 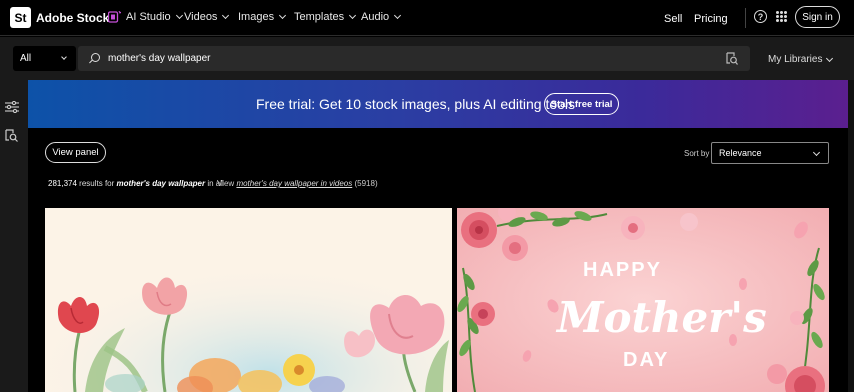 What do you see at coordinates (26, 58) in the screenshot?
I see `search-scope-value: All` at bounding box center [26, 58].